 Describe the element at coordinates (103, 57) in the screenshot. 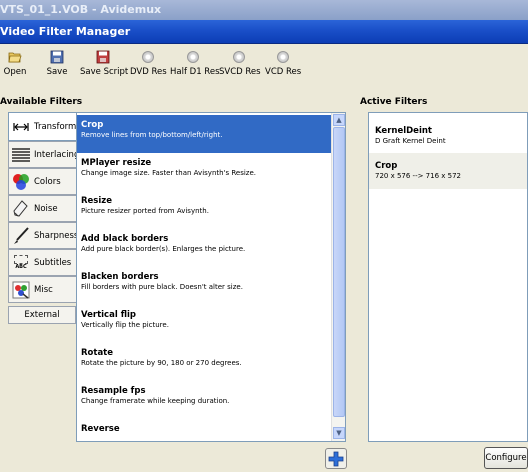

I see `script-disk-icon` at that location.